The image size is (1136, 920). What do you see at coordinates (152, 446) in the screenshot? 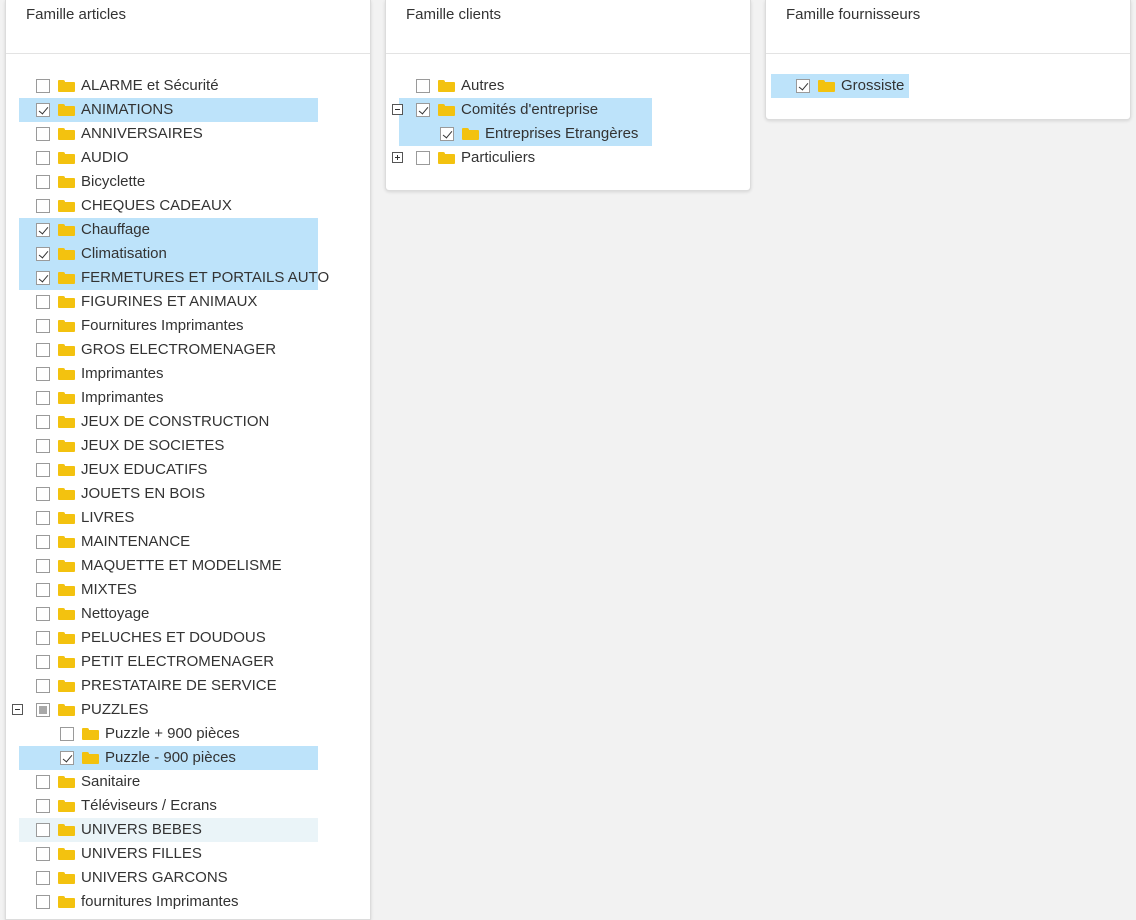
I see `tree-node-label: JEUX DE SOCIETES` at bounding box center [152, 446].